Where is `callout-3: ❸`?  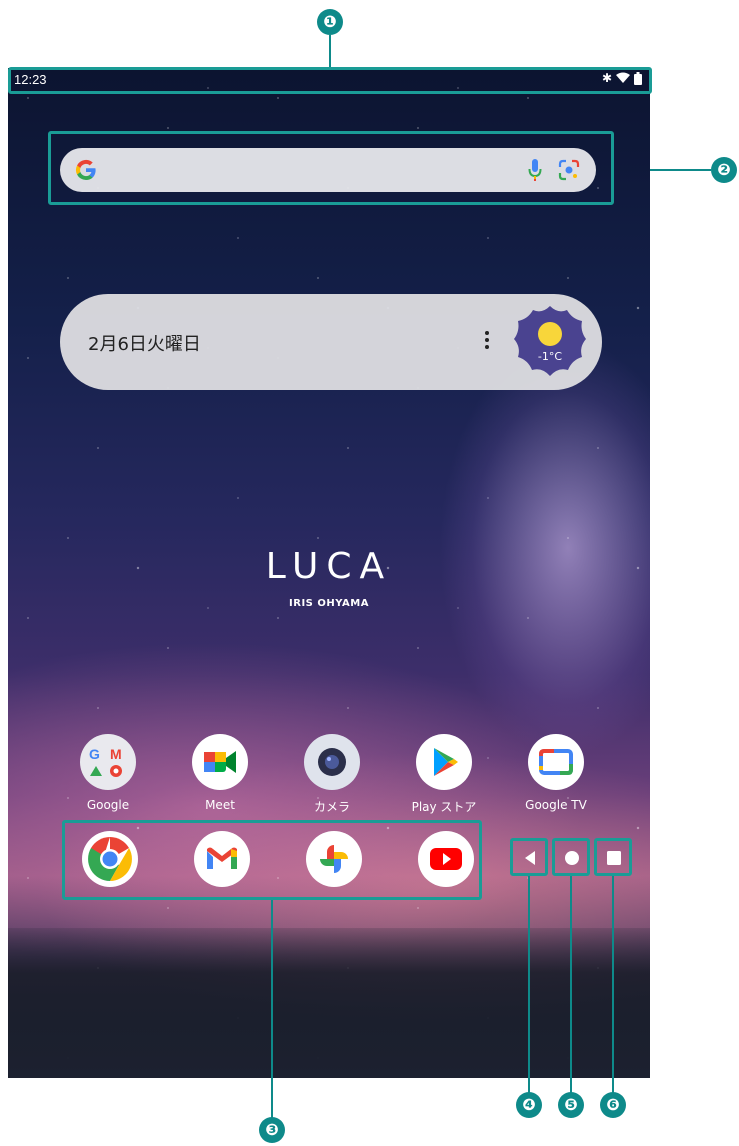
callout-3: ❸ is located at coordinates (272, 1130).